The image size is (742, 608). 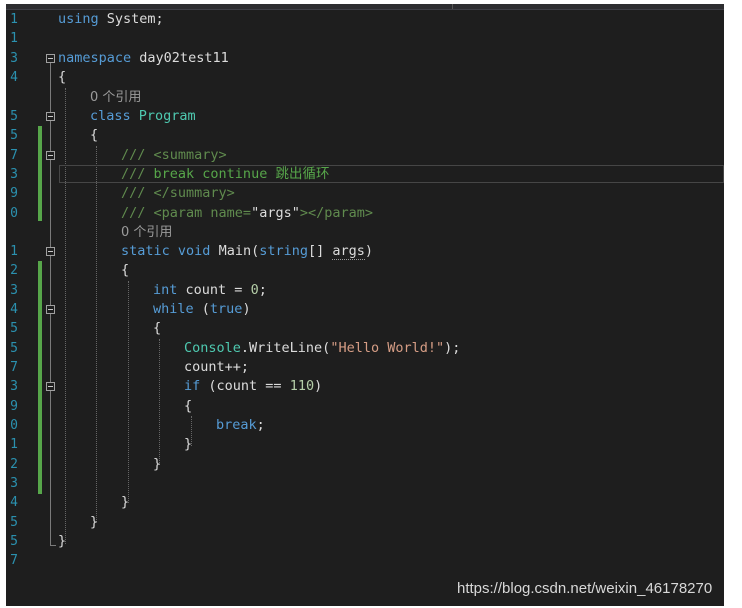 What do you see at coordinates (184, 58) in the screenshot?
I see `identifier: day02test11` at bounding box center [184, 58].